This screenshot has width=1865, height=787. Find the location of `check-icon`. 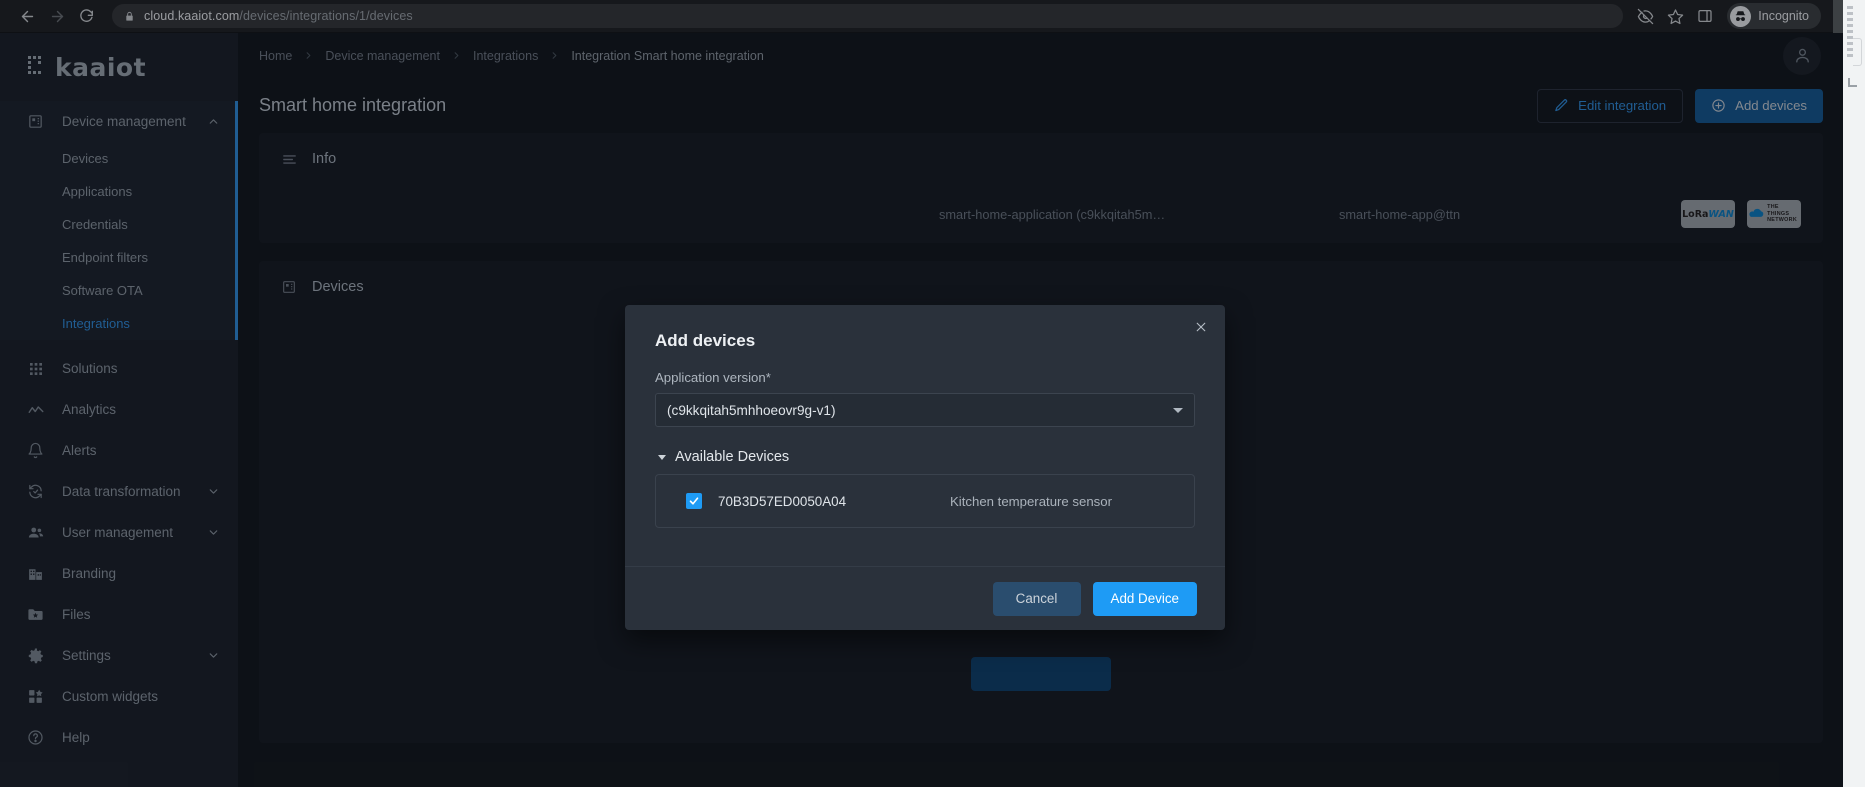

check-icon is located at coordinates (694, 501).